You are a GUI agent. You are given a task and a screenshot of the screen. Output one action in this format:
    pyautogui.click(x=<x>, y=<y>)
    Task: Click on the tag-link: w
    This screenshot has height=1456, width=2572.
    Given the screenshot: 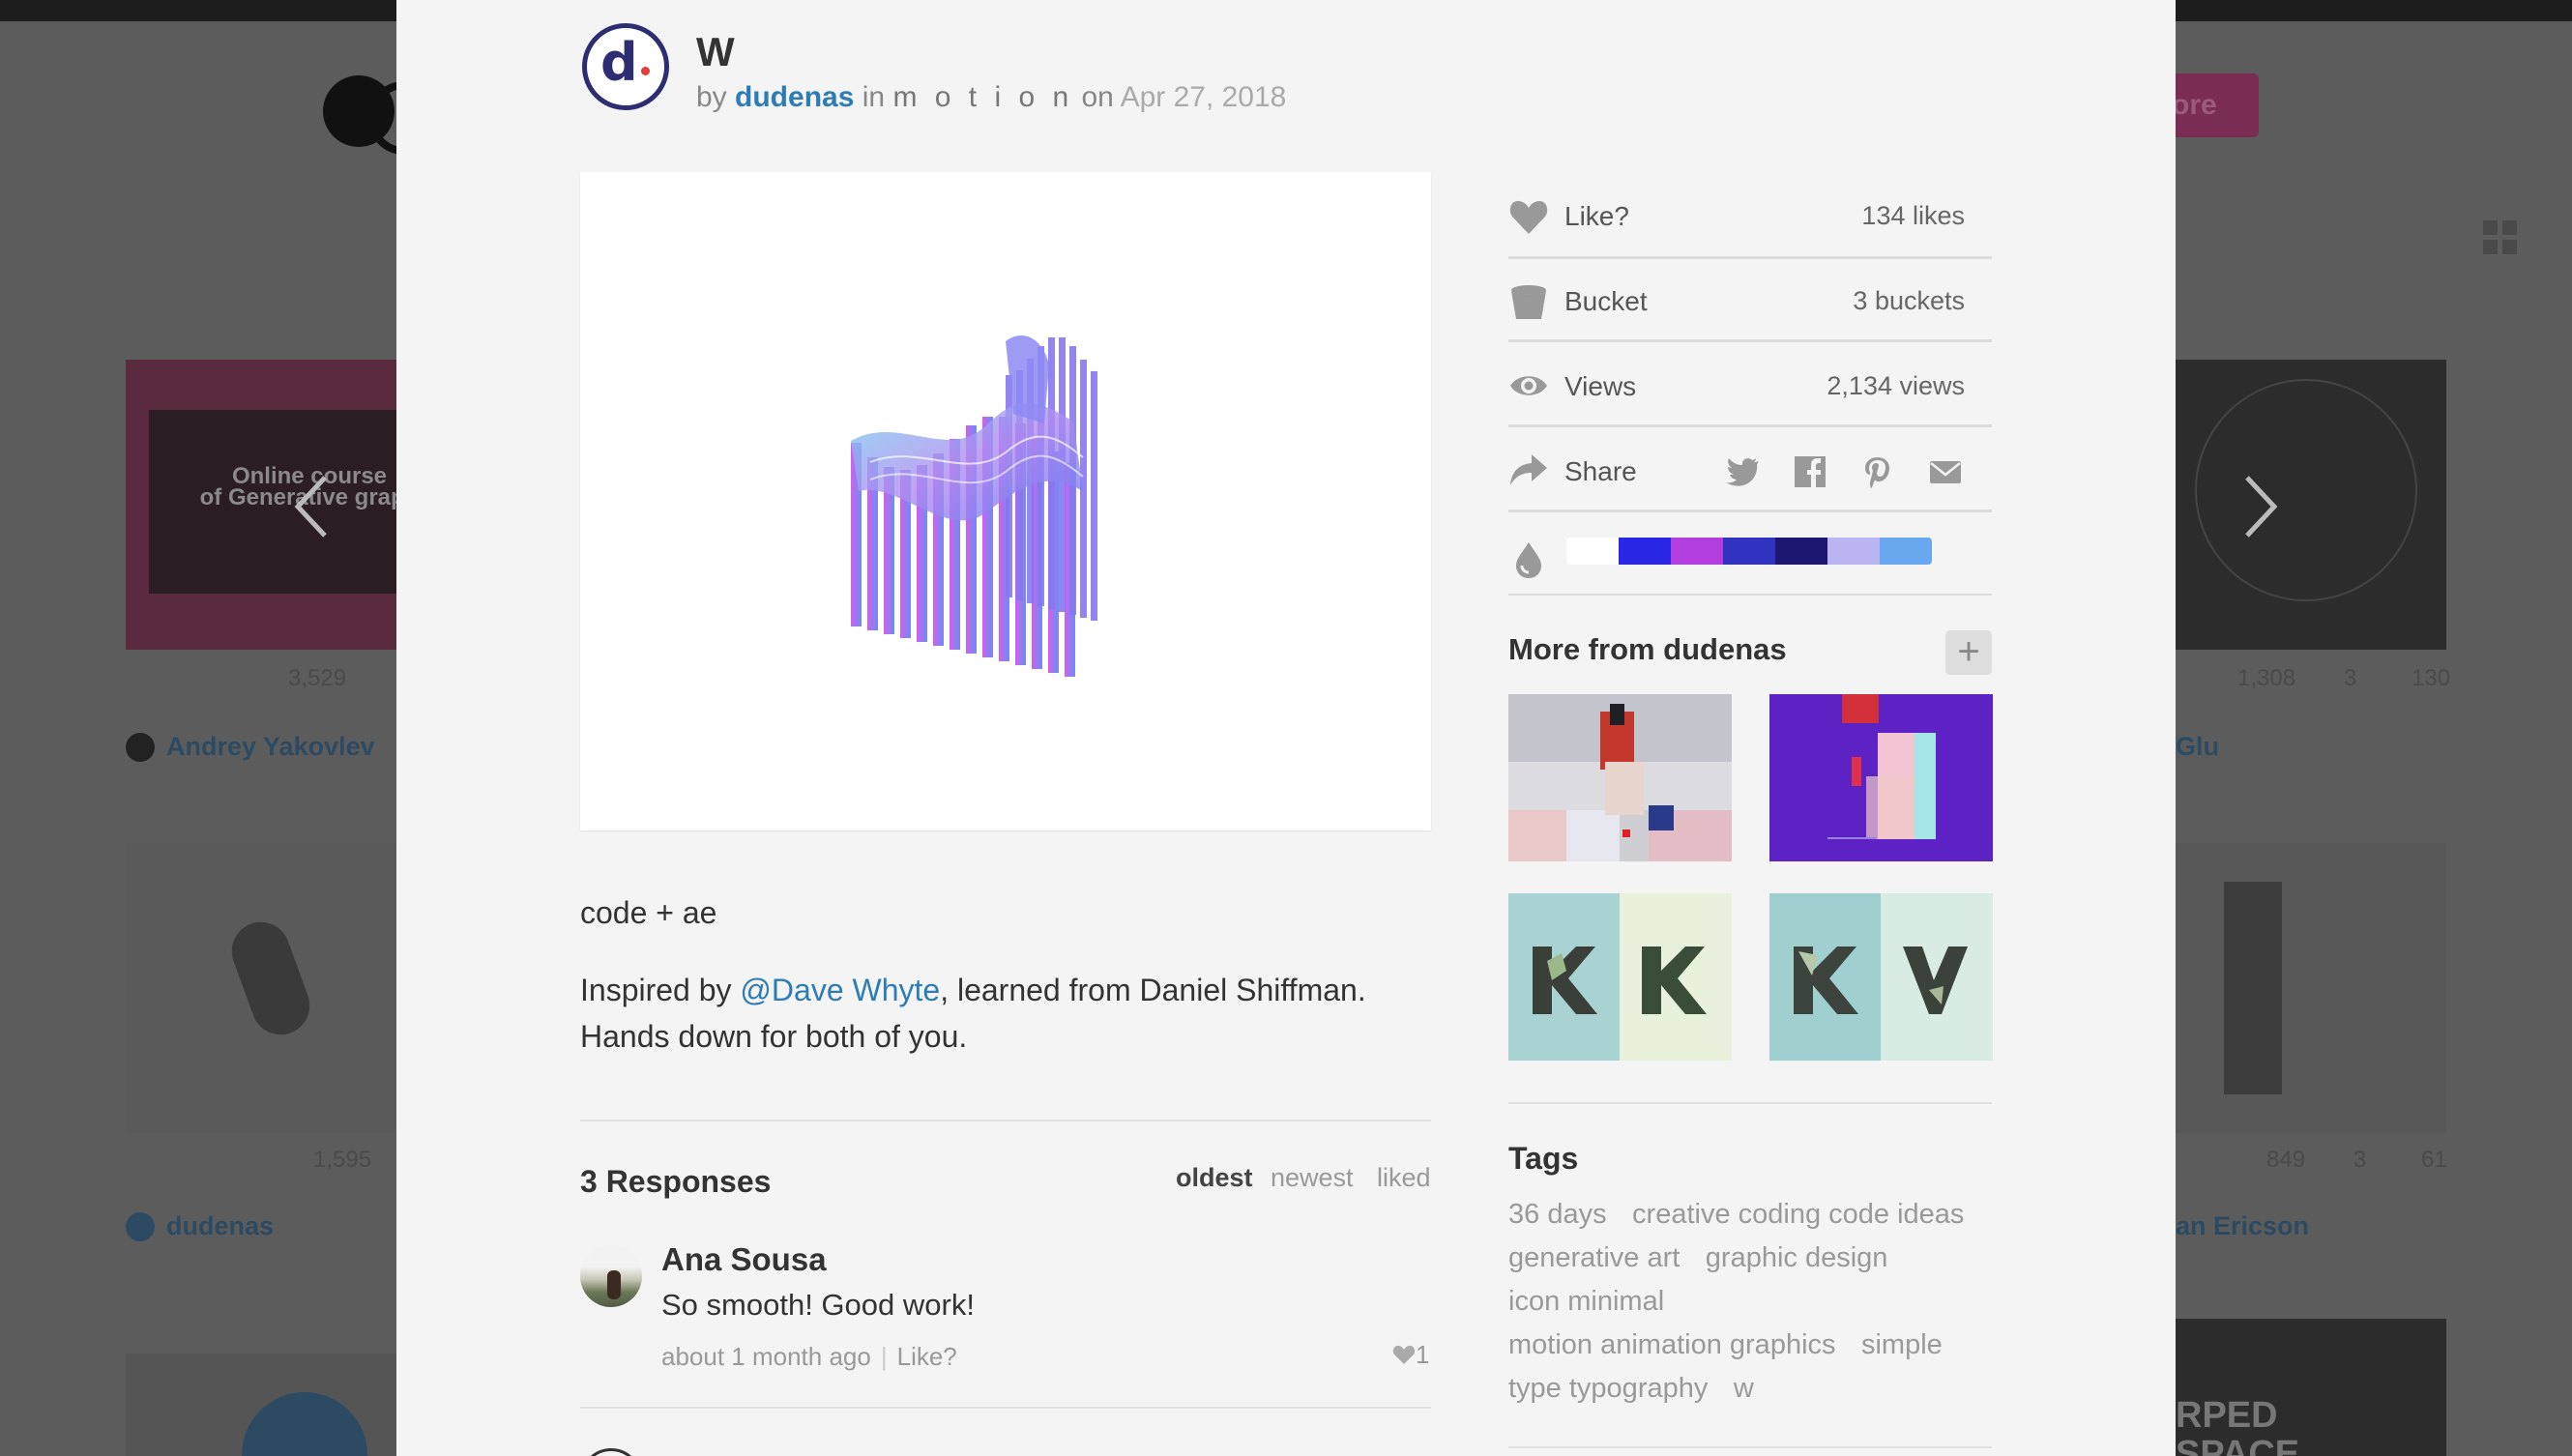 What is the action you would take?
    pyautogui.click(x=1744, y=1389)
    